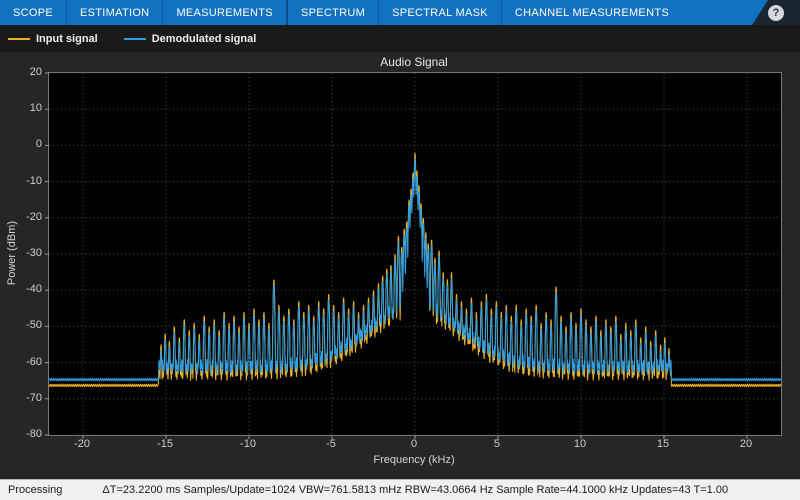  I want to click on legend-item-demodulated-signal: Demodulated signal, so click(190, 38).